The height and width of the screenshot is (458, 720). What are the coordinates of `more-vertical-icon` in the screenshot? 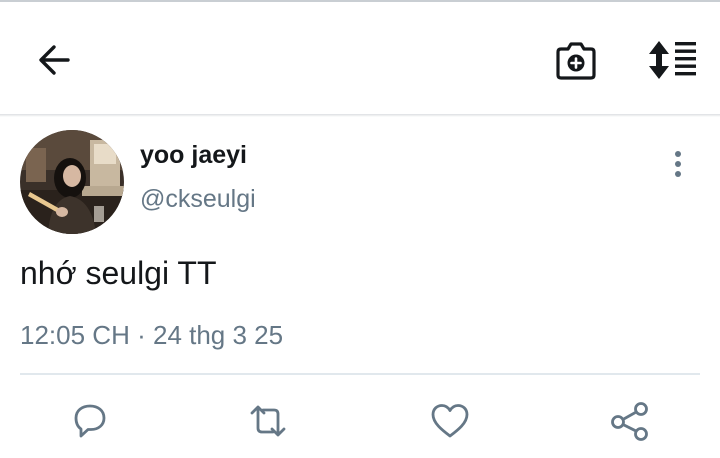 It's located at (678, 164).